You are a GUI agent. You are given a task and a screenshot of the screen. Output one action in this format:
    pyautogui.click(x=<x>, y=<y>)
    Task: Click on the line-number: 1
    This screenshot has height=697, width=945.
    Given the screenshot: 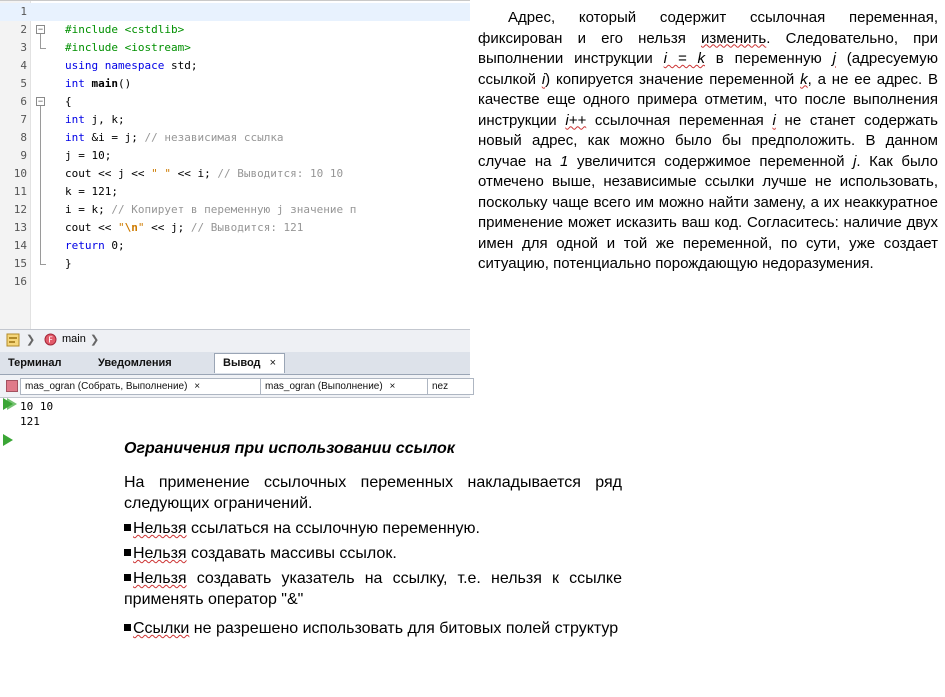 What is the action you would take?
    pyautogui.click(x=23, y=11)
    